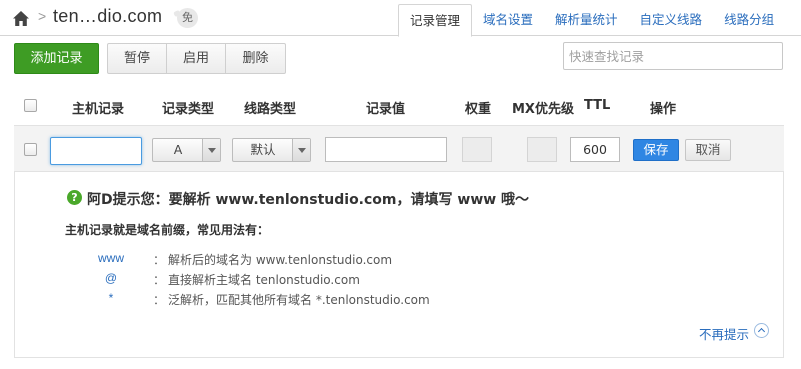  Describe the element at coordinates (187, 18) in the screenshot. I see `free-badge: 免` at that location.